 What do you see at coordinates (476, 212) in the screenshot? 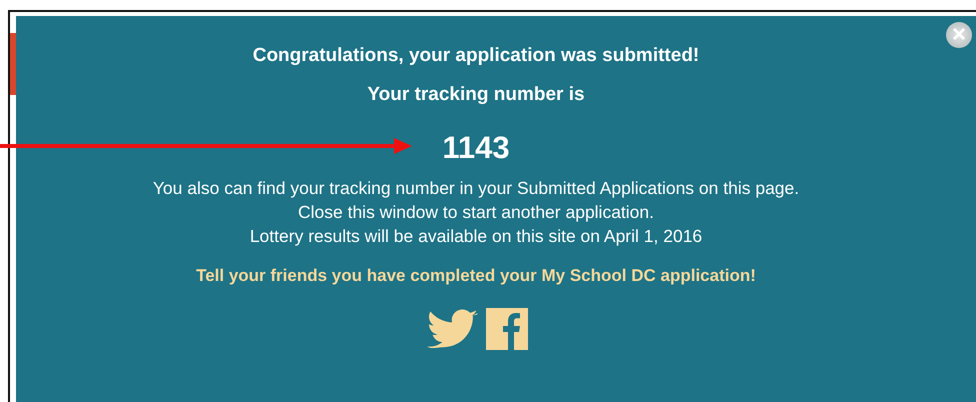
I see `message-text: Close this window to start another application.` at bounding box center [476, 212].